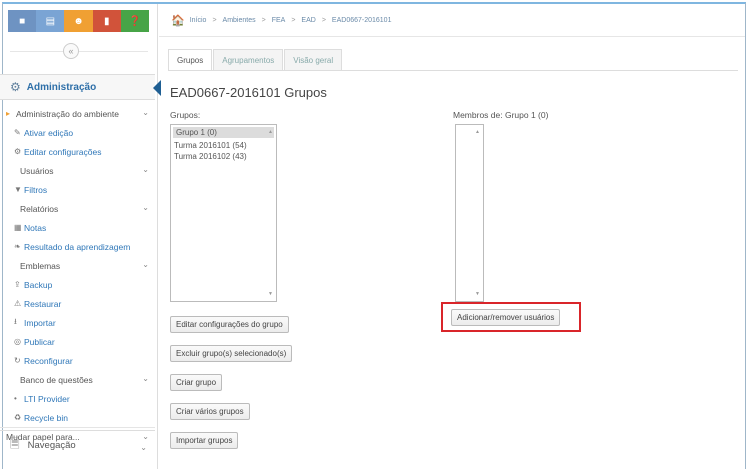 The height and width of the screenshot is (471, 748). What do you see at coordinates (43, 303) in the screenshot?
I see `sidebar-item-label: Restaurar` at bounding box center [43, 303].